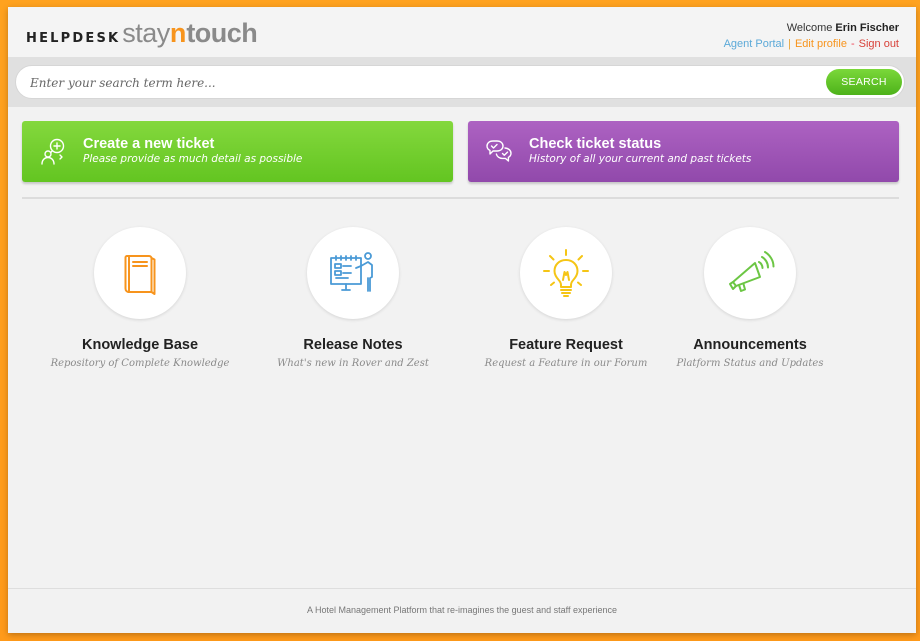  What do you see at coordinates (864, 82) in the screenshot?
I see `search-button: SEARCH` at bounding box center [864, 82].